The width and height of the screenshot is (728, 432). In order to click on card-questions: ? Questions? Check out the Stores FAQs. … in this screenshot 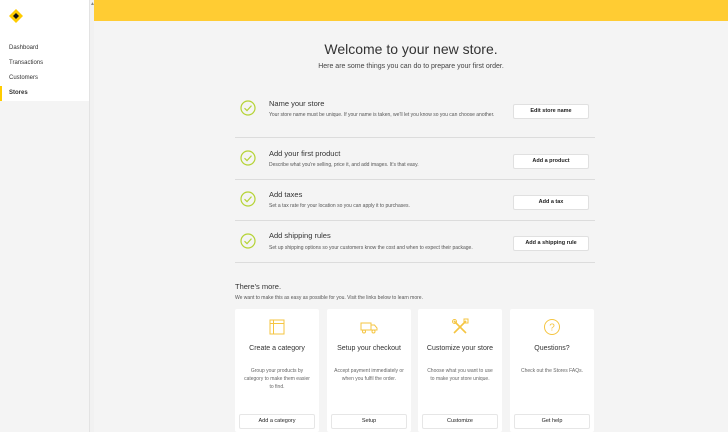, I will do `click(552, 370)`.